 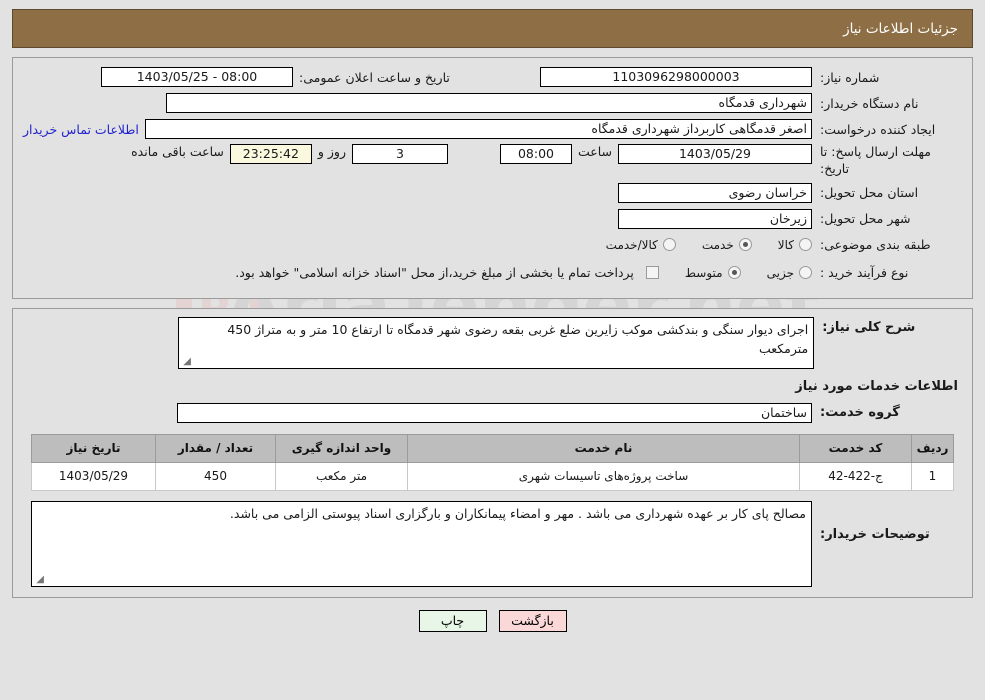 I want to click on category-radio-kala-khedmat-label: کالا/خدمت, so click(x=631, y=244).